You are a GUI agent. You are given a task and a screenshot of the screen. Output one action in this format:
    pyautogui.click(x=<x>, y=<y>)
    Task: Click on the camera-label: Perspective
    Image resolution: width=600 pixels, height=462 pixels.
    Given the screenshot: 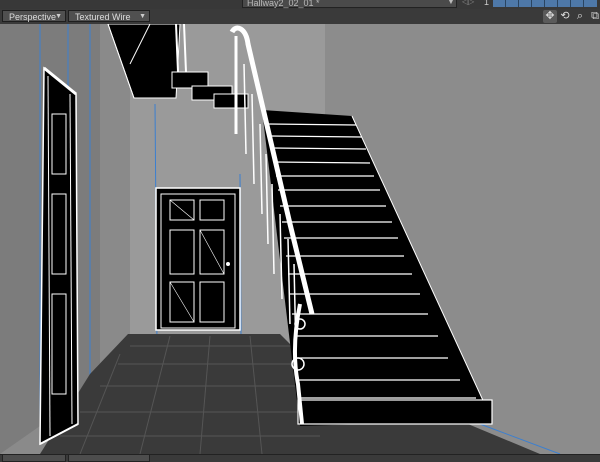 What is the action you would take?
    pyautogui.click(x=33, y=17)
    